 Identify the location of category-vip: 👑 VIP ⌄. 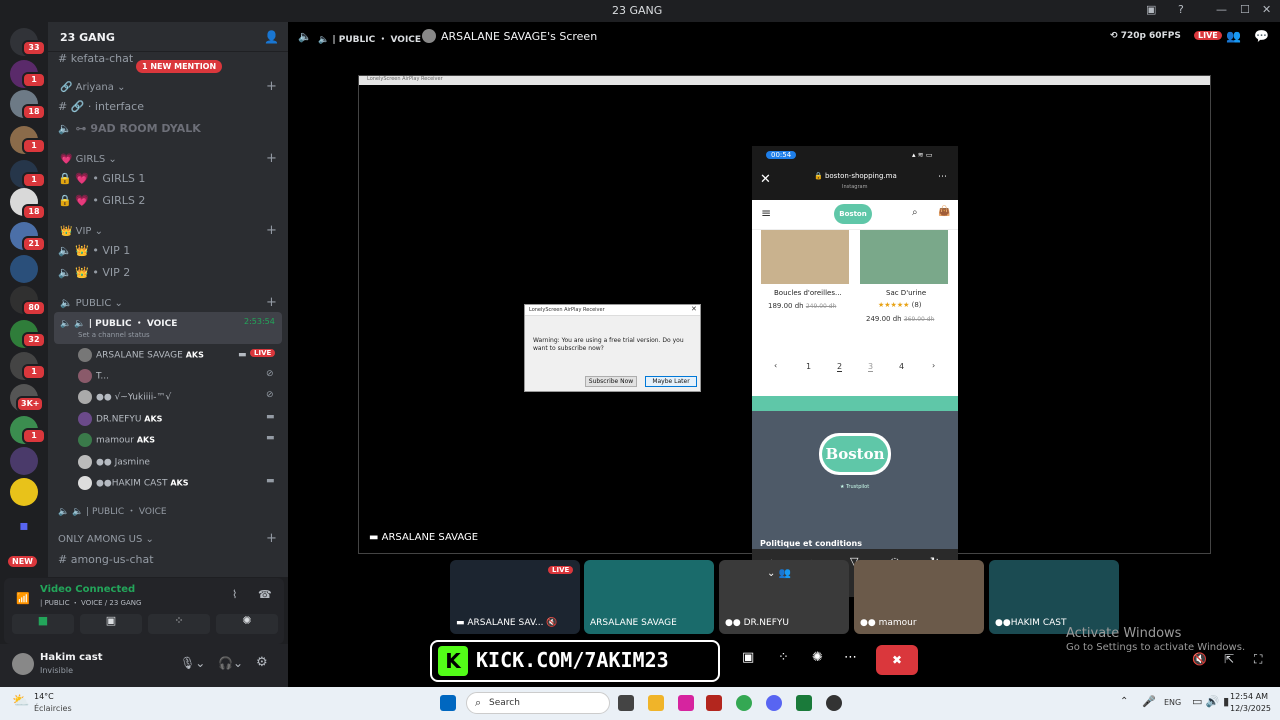
(81, 231).